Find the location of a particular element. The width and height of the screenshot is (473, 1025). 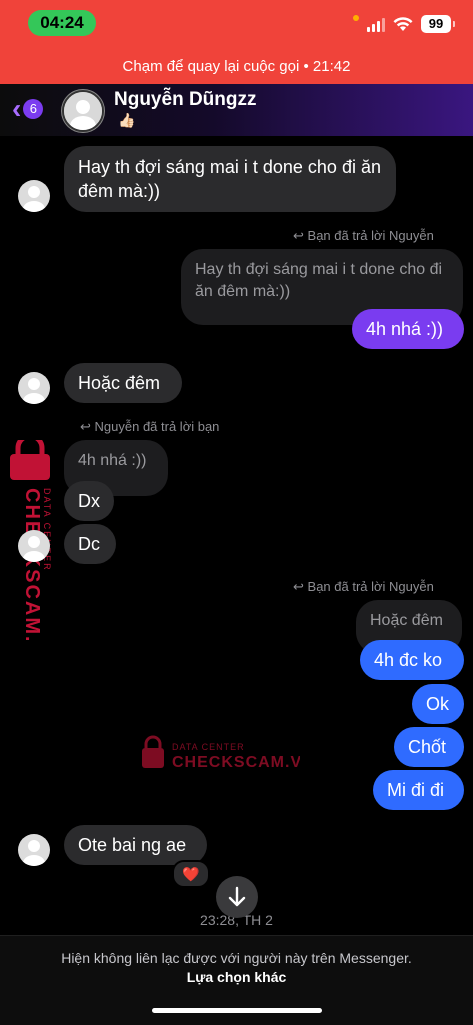

message-incoming: Dx is located at coordinates (89, 501).